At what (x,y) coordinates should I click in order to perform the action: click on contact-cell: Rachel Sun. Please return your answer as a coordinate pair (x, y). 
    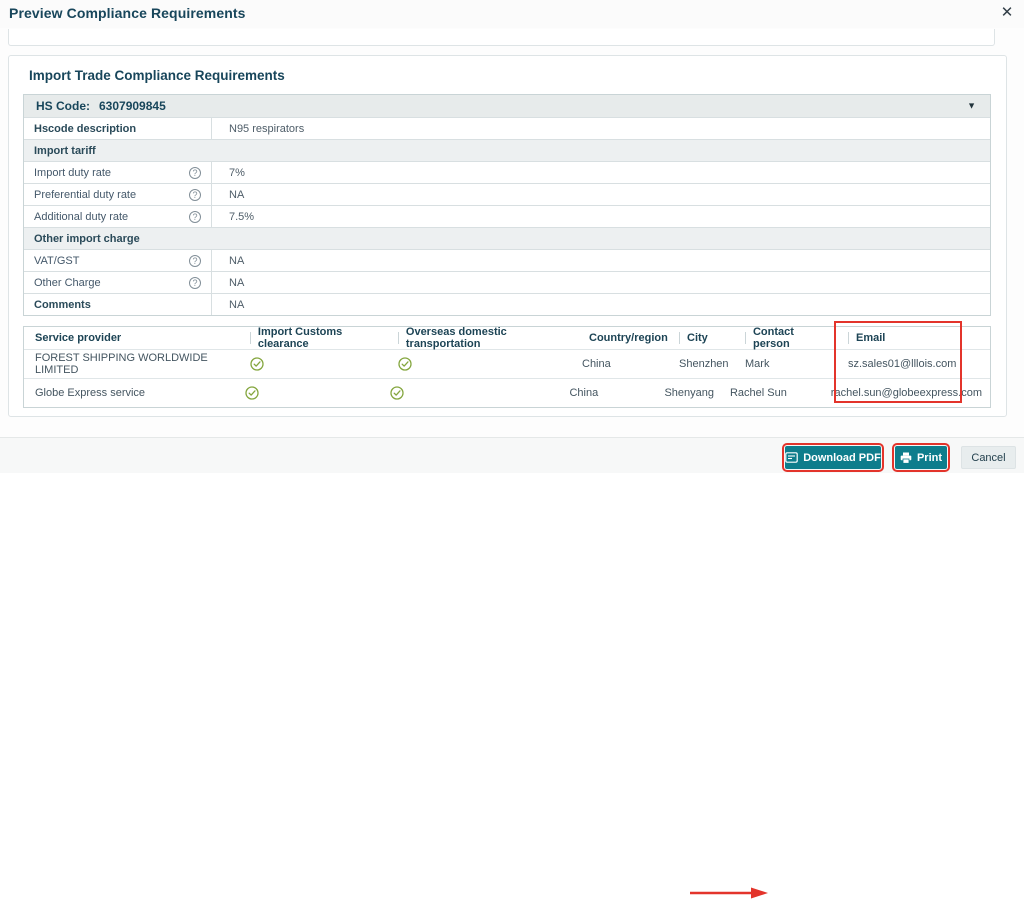
    Looking at the image, I should click on (758, 393).